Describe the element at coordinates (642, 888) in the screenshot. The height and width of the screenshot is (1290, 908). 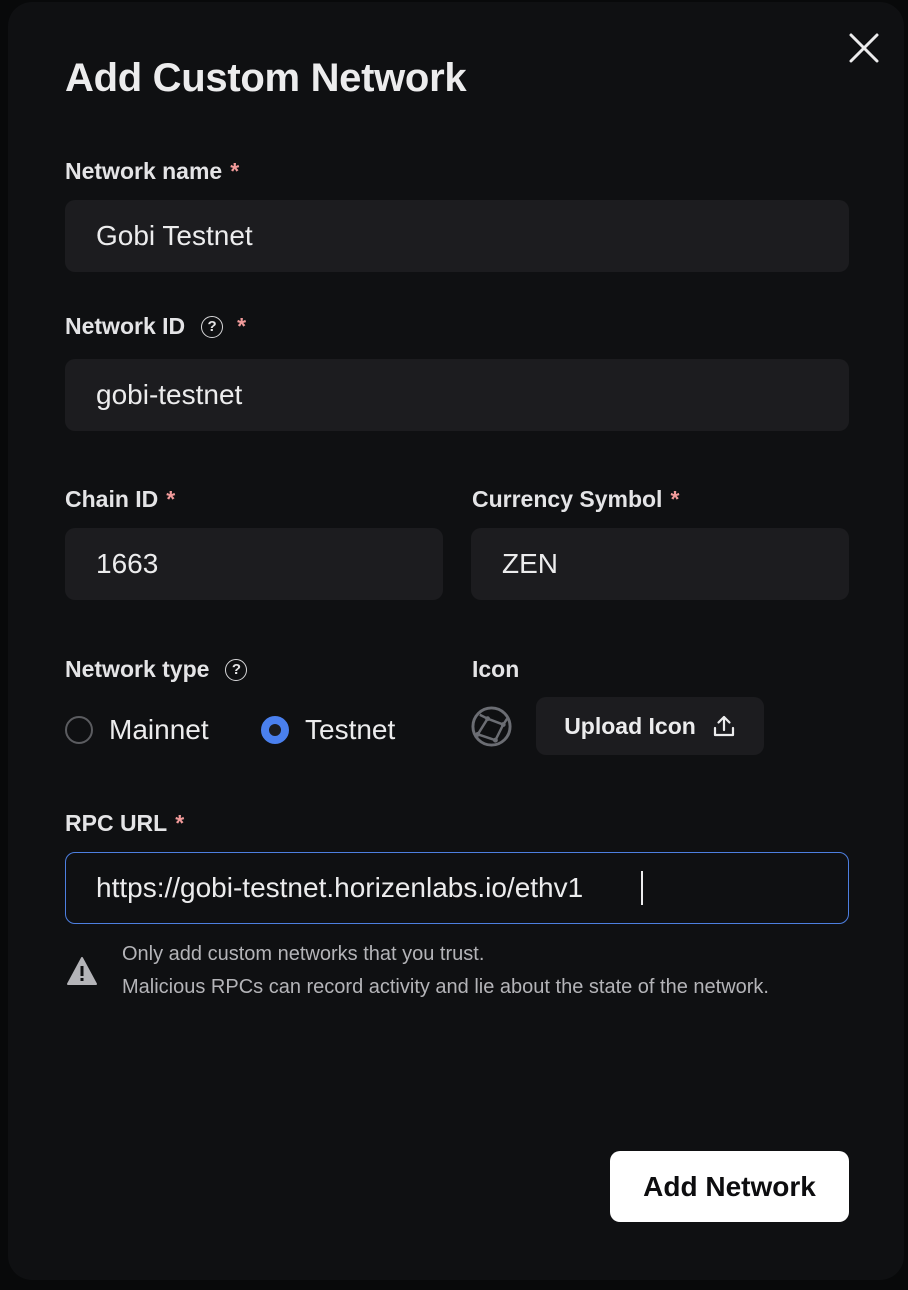
I see `text-cursor` at that location.